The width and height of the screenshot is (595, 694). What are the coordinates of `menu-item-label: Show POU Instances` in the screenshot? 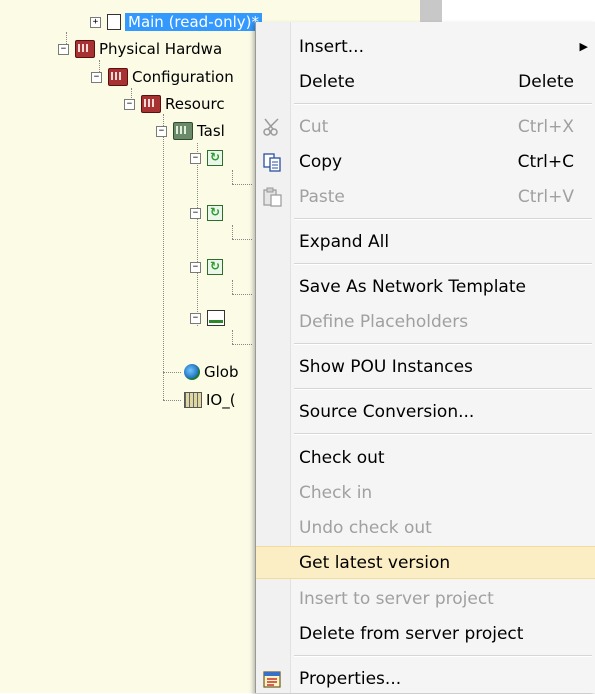 It's located at (386, 366).